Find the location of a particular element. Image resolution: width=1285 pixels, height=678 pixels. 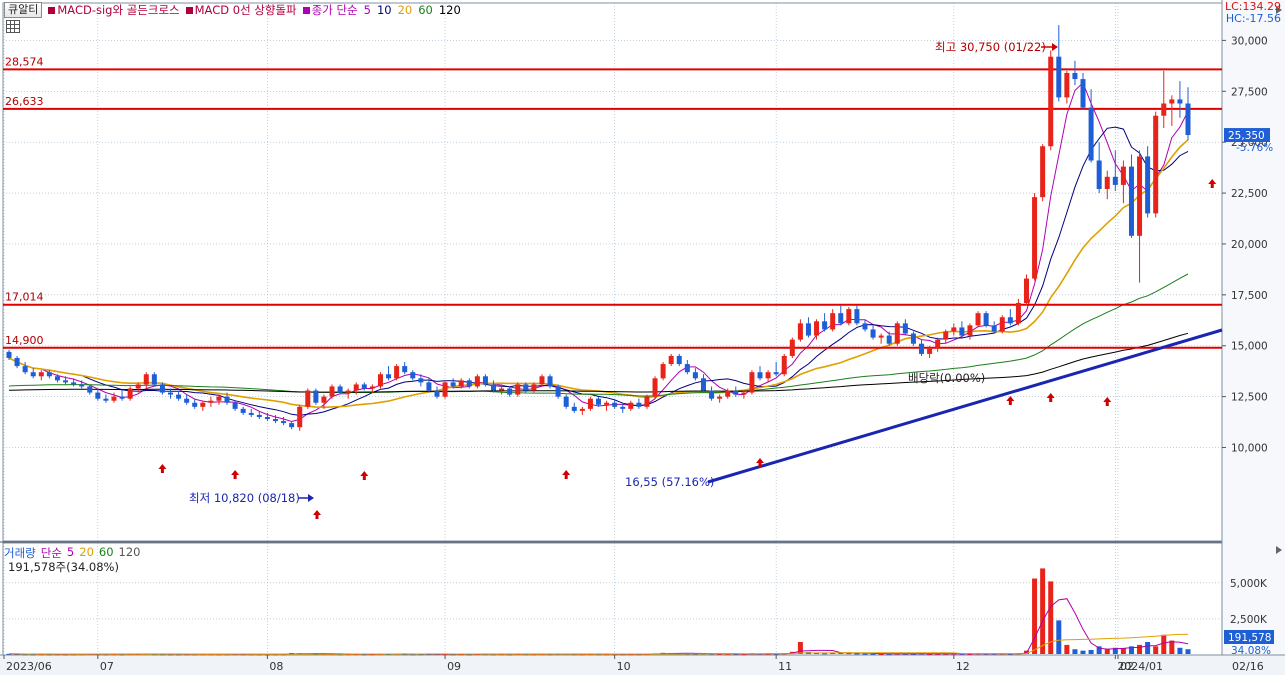

legend-ma20: 20 is located at coordinates (405, 10).